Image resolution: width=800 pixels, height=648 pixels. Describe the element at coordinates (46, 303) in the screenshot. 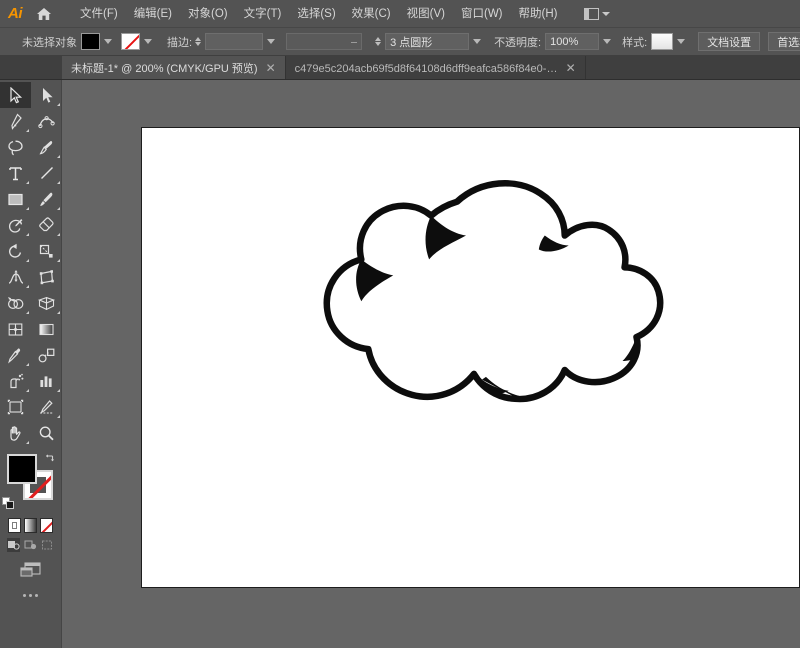

I see `perspective-grid-tool-icon` at that location.